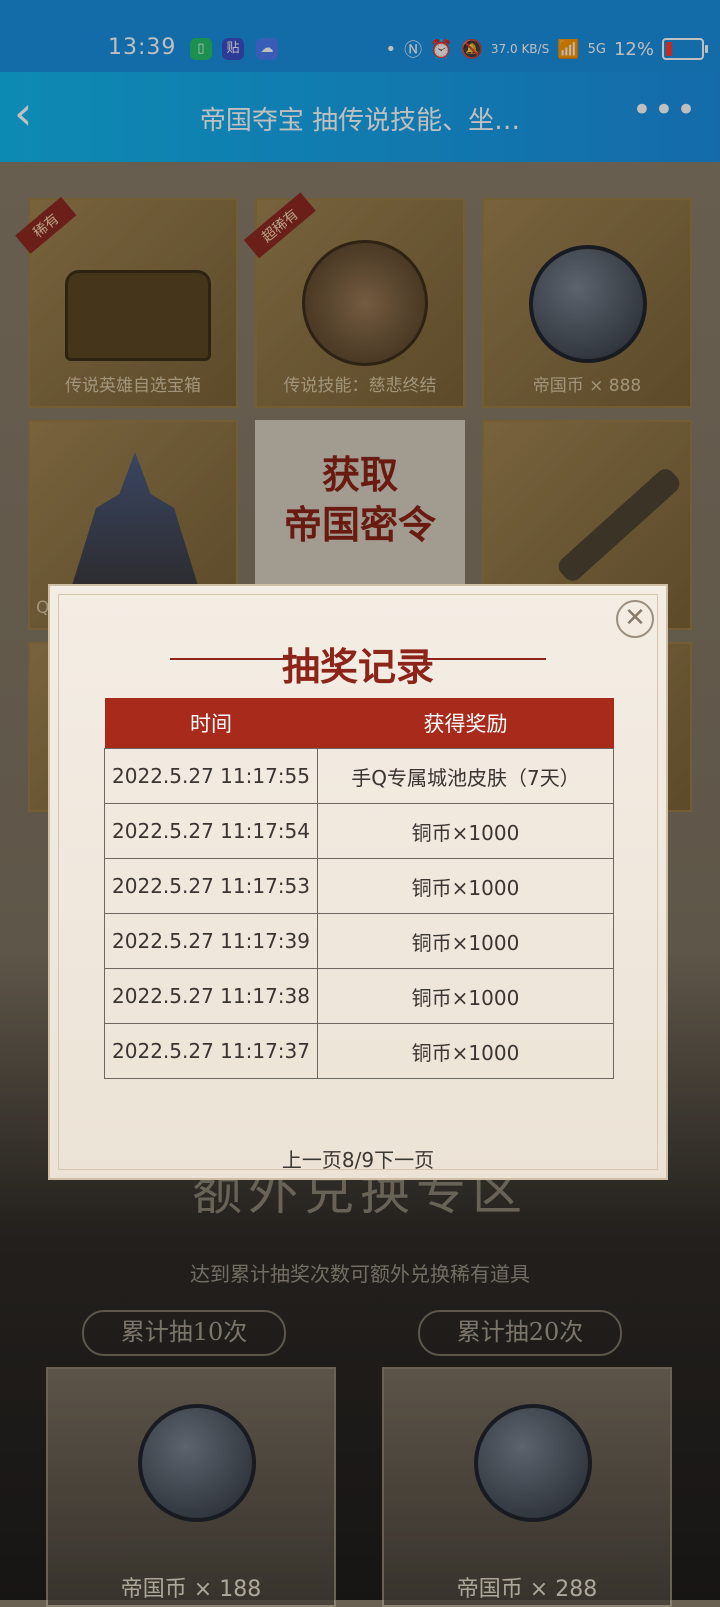 The width and height of the screenshot is (720, 1607). I want to click on table-row: 2022.5.27 11:17:53 铜币×1000, so click(359, 886).